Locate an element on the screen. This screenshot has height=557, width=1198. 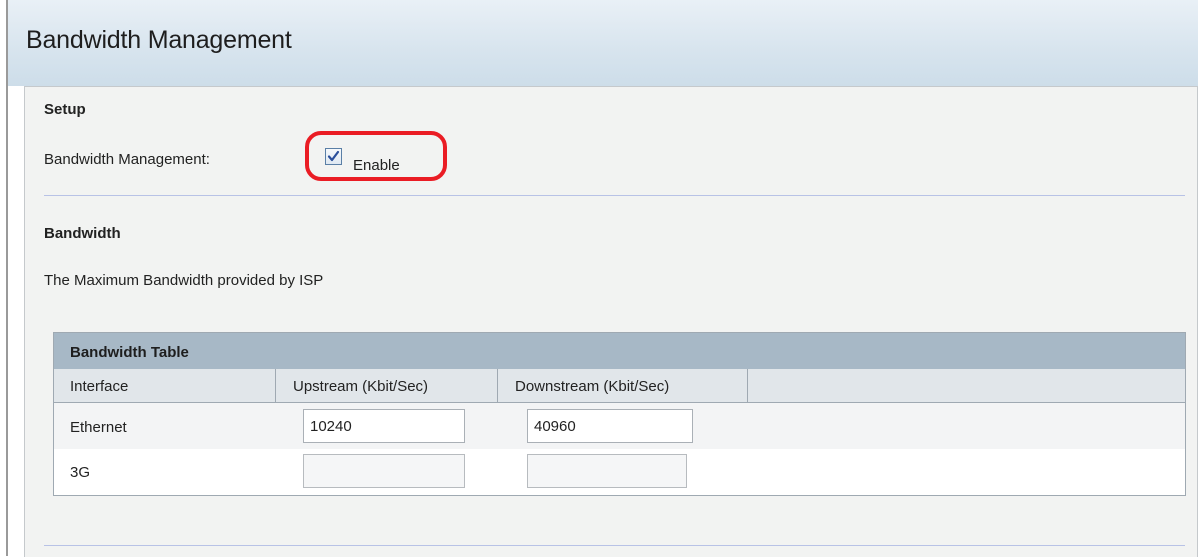
table-row: Ethernet is located at coordinates (619, 426).